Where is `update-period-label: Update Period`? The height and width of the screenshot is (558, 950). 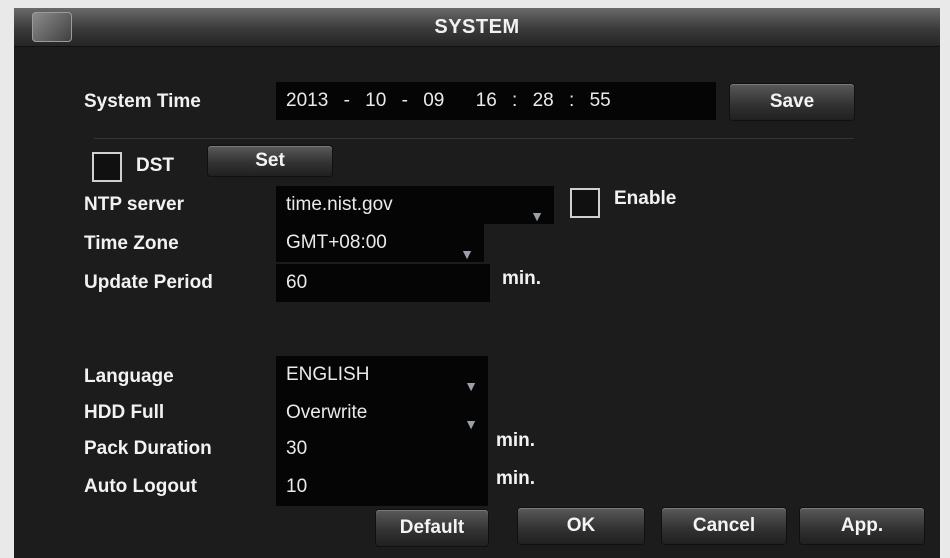
update-period-label: Update Period is located at coordinates (148, 282).